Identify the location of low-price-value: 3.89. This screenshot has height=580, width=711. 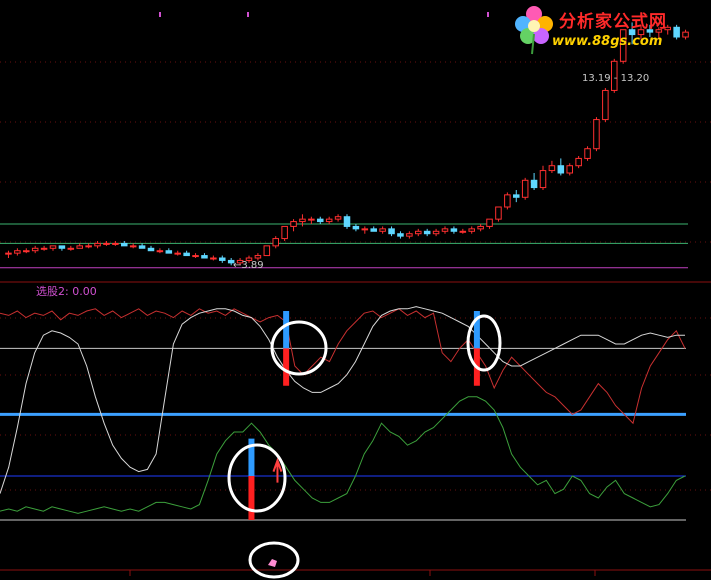
(252, 265).